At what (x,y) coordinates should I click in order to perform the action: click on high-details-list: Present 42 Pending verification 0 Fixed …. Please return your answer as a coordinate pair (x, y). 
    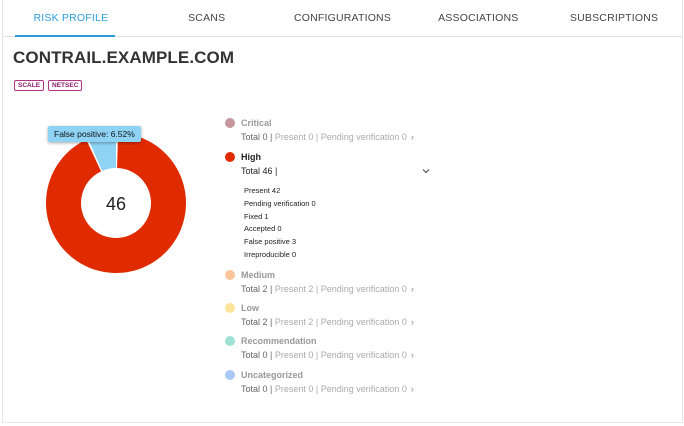
    Looking at the image, I should click on (280, 223).